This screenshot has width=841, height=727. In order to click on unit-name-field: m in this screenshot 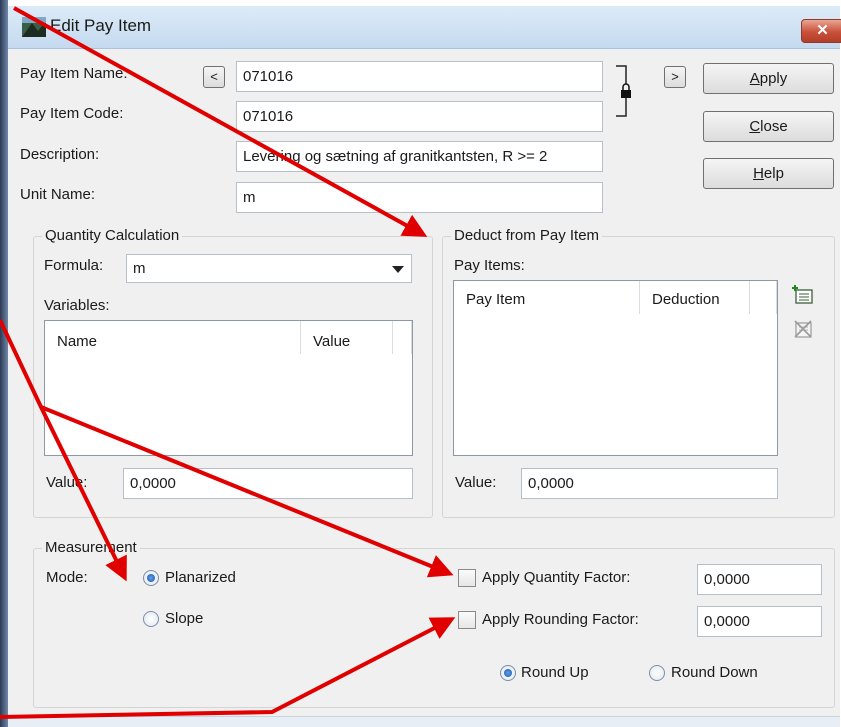, I will do `click(419, 197)`.